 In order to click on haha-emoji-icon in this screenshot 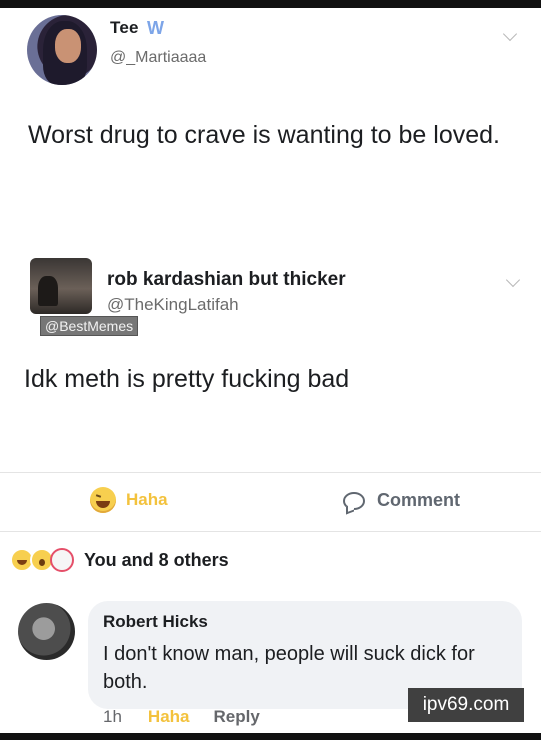, I will do `click(103, 500)`.